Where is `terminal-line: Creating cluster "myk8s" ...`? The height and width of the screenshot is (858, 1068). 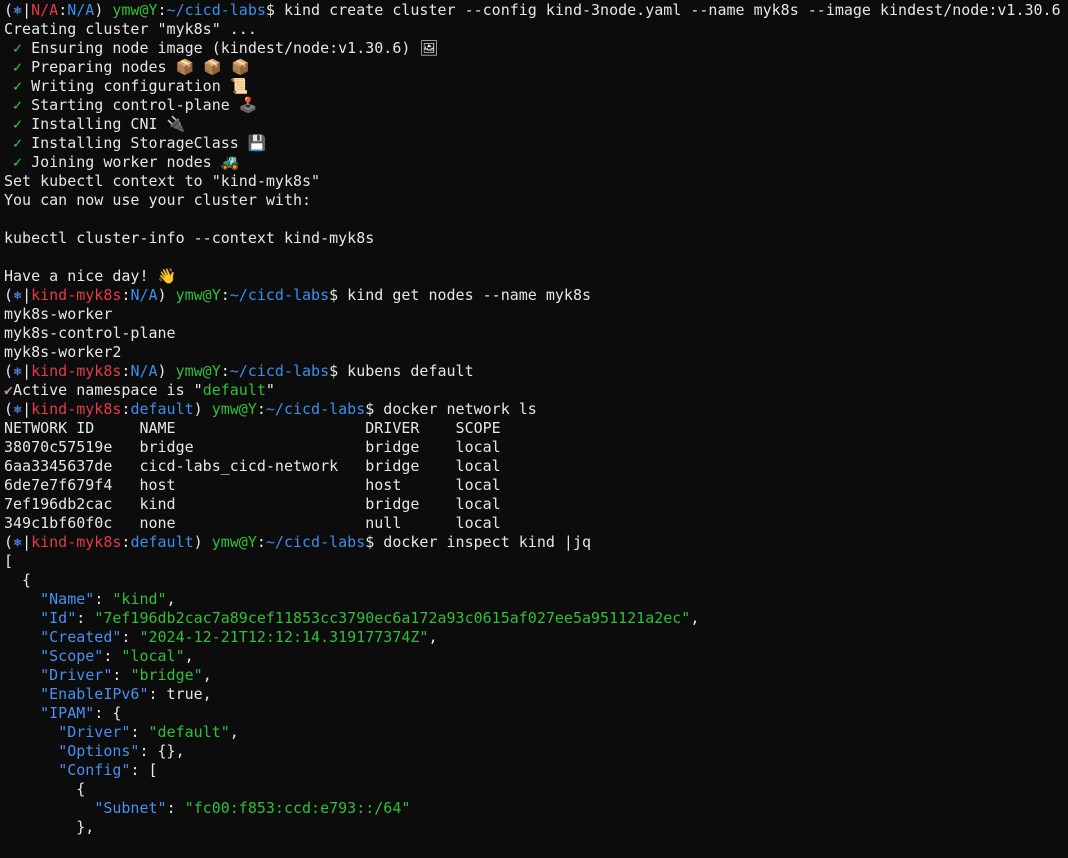
terminal-line: Creating cluster "myk8s" ... is located at coordinates (536, 29).